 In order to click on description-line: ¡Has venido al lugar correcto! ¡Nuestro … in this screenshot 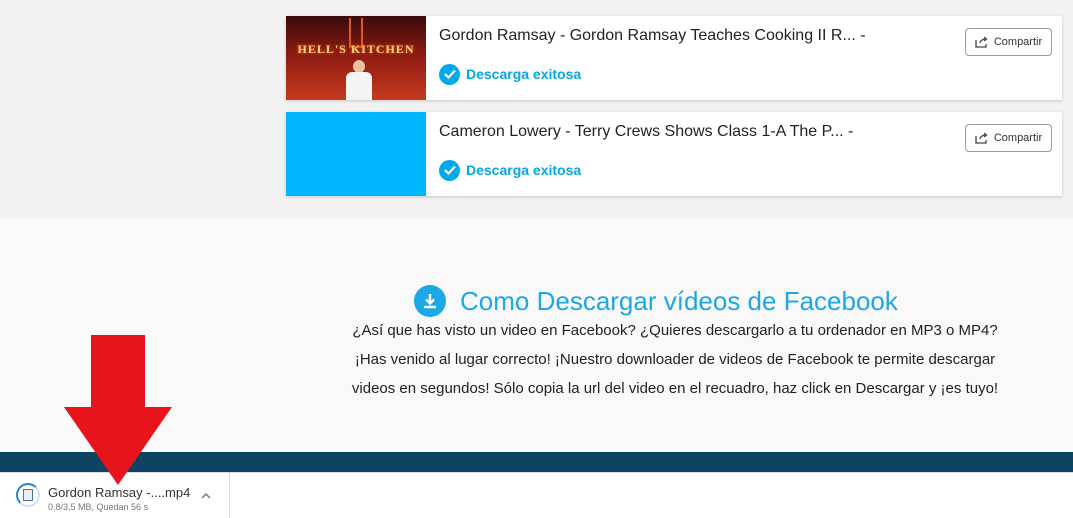, I will do `click(675, 359)`.